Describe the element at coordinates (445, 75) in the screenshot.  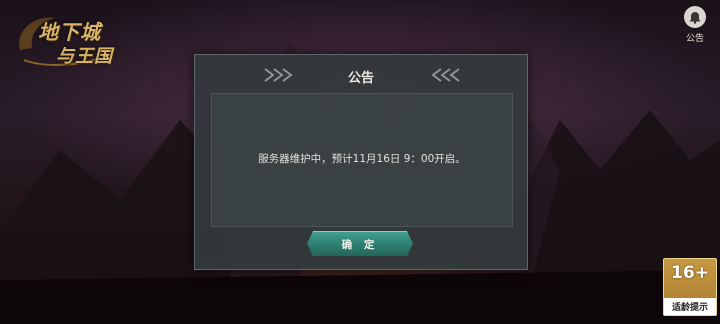
I see `right-chevron-divider-icon` at that location.